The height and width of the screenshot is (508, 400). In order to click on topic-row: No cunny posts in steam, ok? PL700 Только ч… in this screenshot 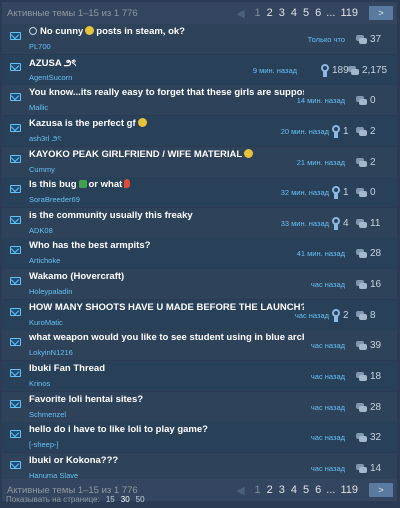, I will do `click(199, 39)`.